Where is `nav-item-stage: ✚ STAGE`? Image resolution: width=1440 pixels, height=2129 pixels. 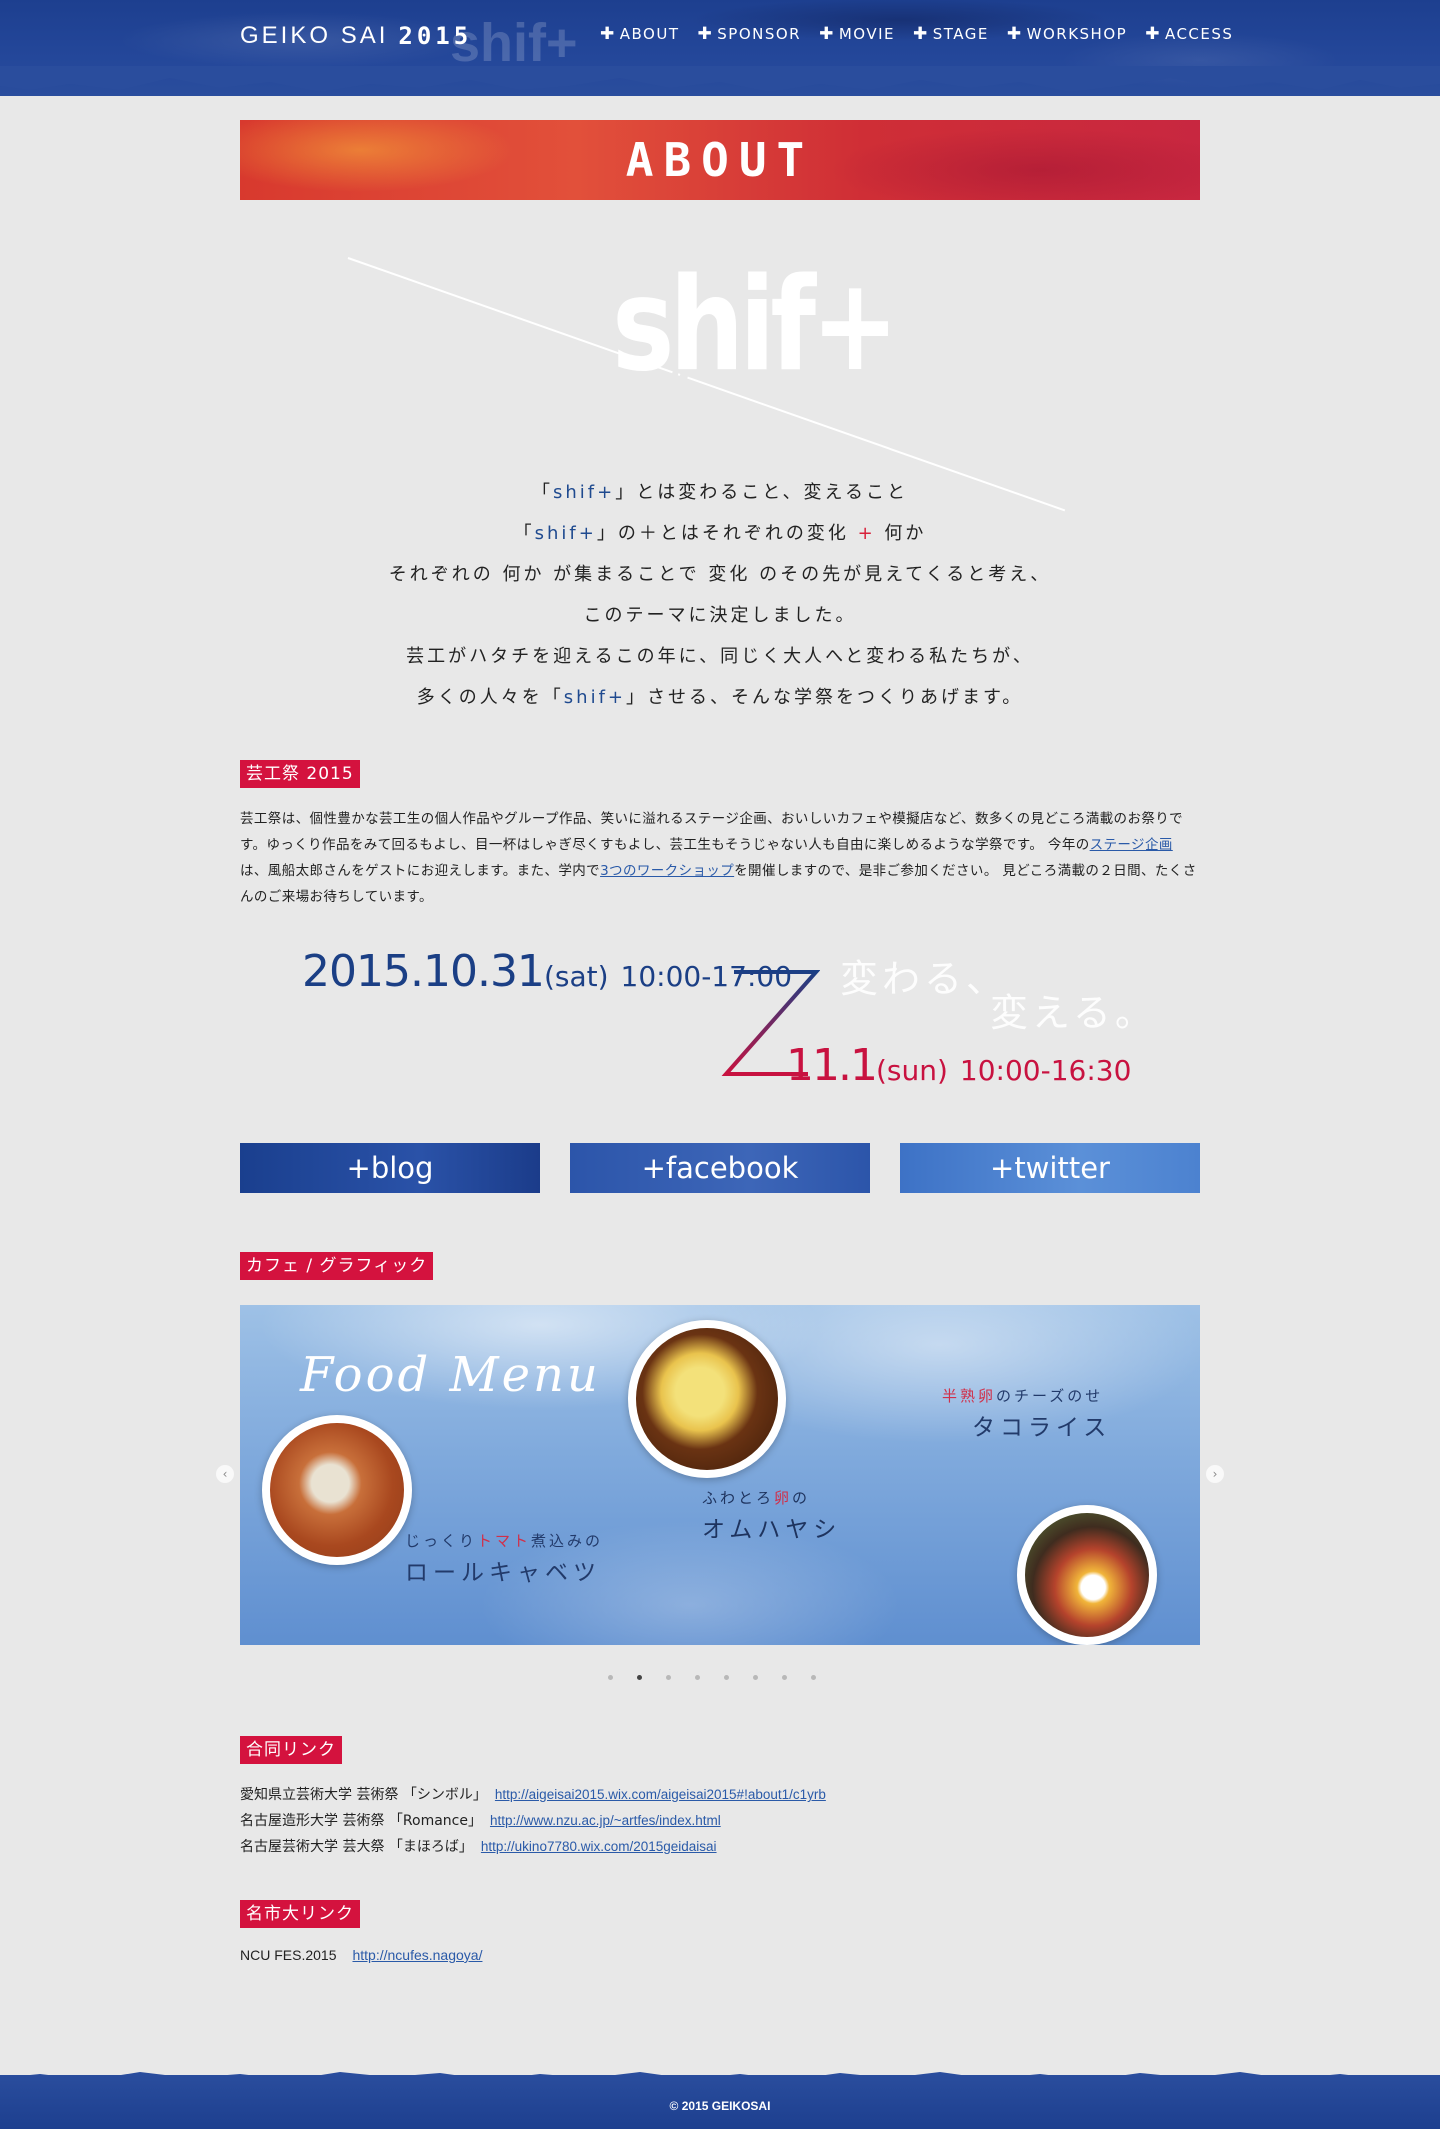 nav-item-stage: ✚ STAGE is located at coordinates (951, 34).